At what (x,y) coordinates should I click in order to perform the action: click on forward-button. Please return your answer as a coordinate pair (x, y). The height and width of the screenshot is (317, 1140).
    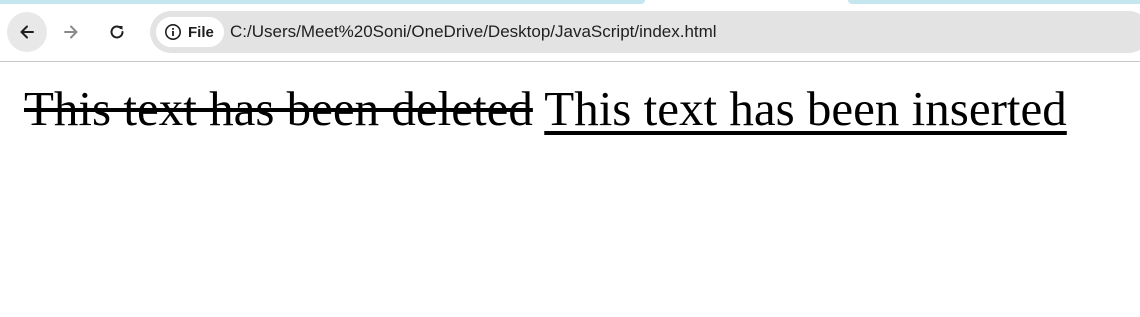
    Looking at the image, I should click on (71, 32).